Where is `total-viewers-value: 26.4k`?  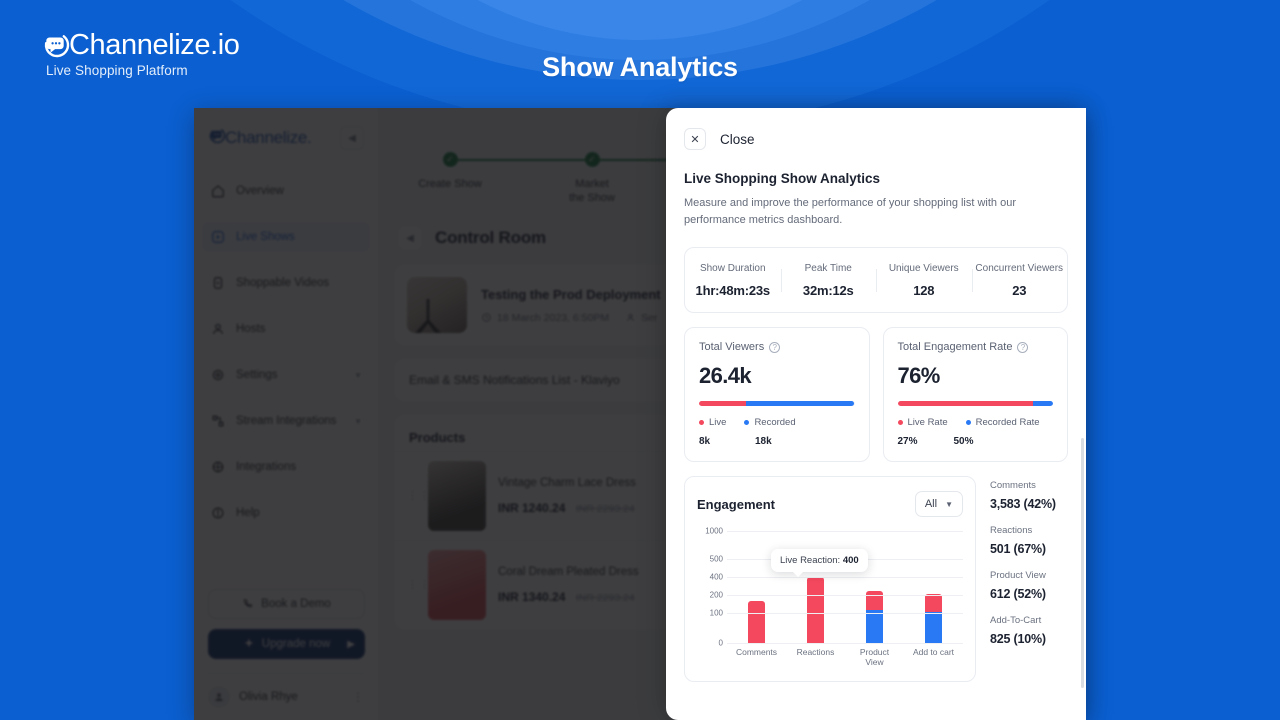 total-viewers-value: 26.4k is located at coordinates (725, 375).